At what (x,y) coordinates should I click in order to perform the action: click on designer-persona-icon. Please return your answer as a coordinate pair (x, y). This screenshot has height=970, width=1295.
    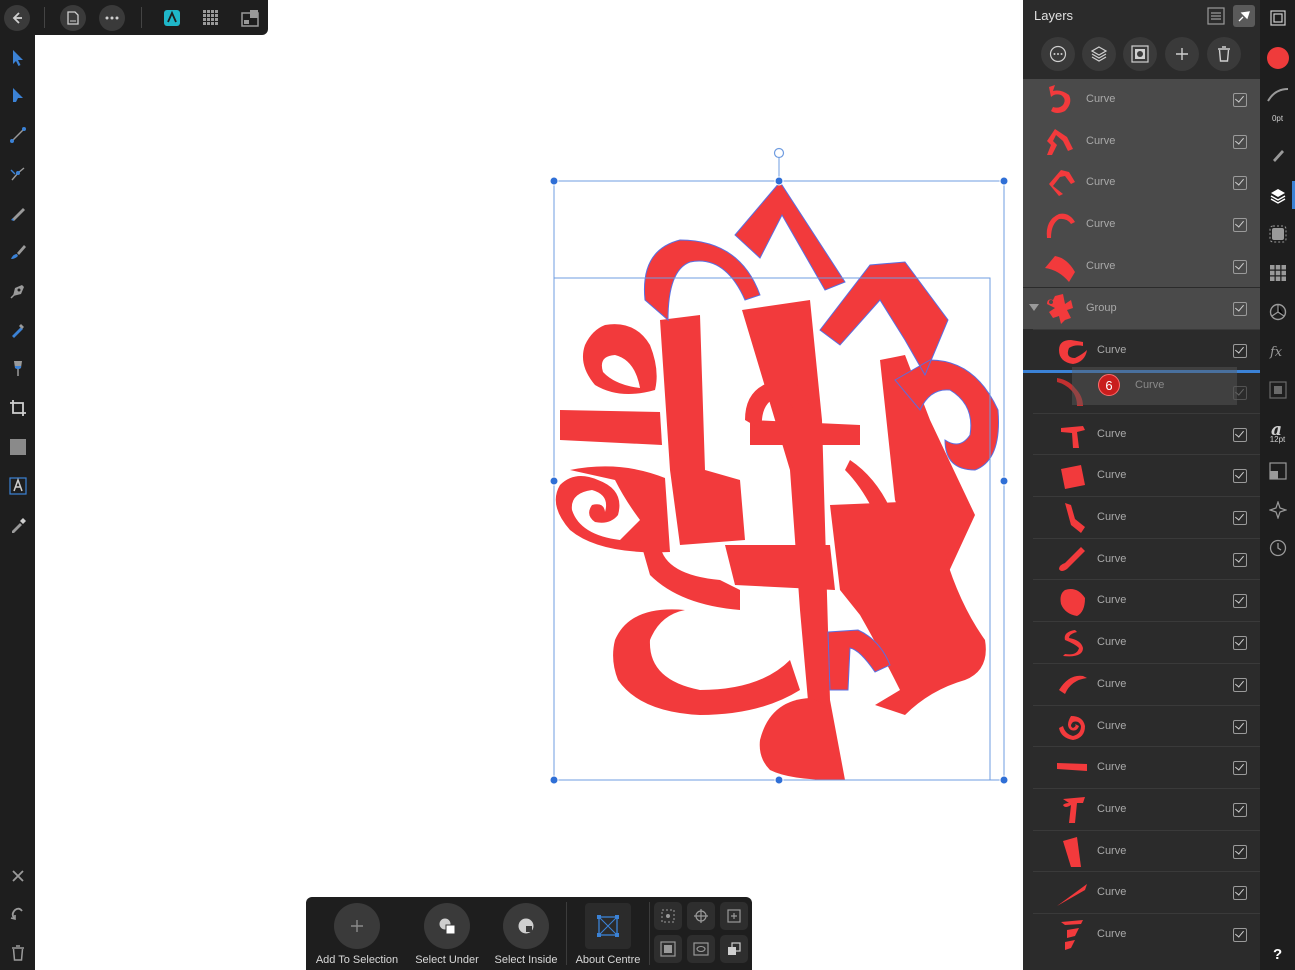
    Looking at the image, I should click on (172, 18).